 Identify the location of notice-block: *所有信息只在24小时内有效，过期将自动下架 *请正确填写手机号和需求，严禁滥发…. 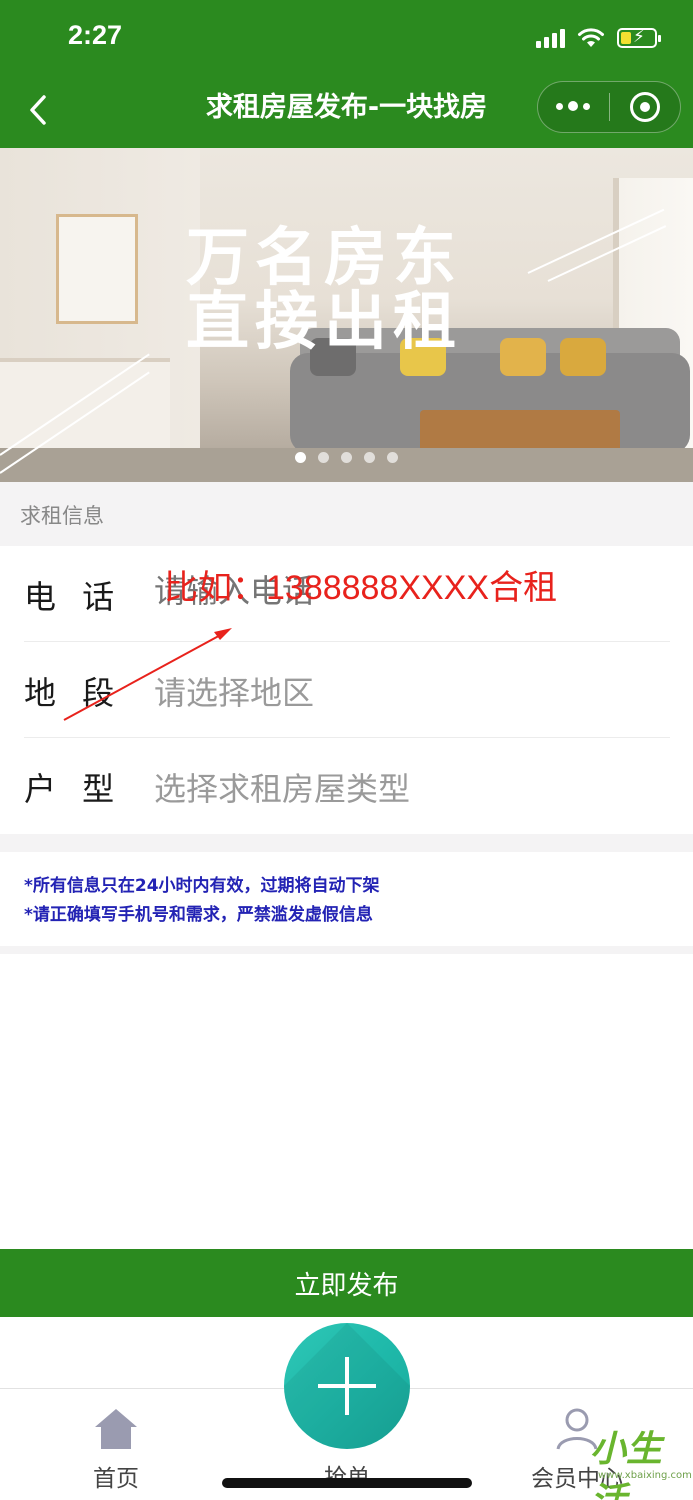
(346, 899).